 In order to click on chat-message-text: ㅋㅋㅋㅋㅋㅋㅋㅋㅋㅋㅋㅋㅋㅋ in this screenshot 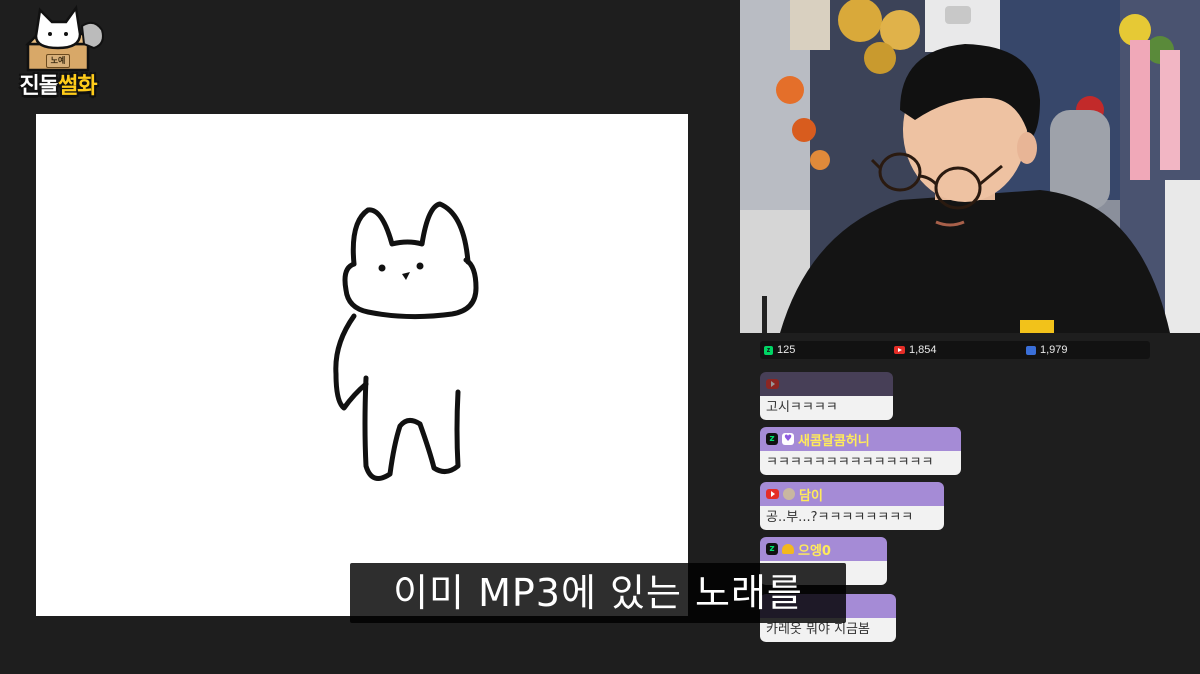, I will do `click(860, 463)`.